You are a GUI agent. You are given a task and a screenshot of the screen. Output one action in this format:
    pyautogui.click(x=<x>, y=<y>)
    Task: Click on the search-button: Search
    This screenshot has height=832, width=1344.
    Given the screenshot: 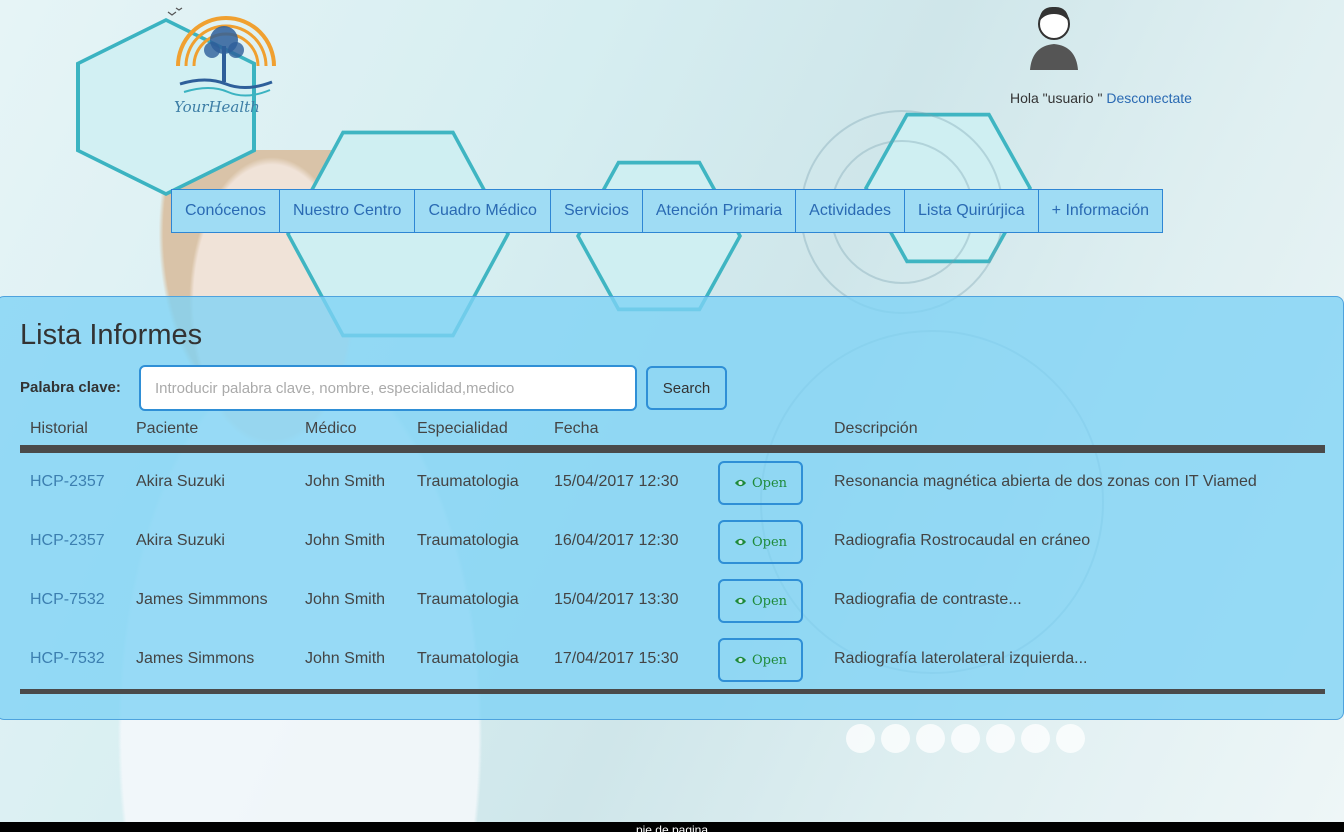 What is the action you would take?
    pyautogui.click(x=686, y=388)
    